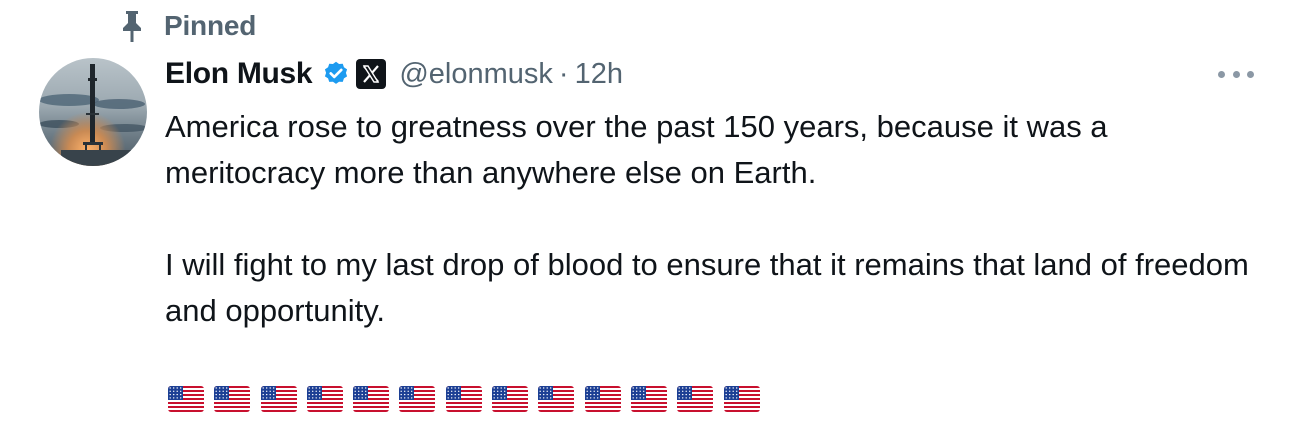 The width and height of the screenshot is (1316, 426). I want to click on more-options-icon, so click(1236, 74).